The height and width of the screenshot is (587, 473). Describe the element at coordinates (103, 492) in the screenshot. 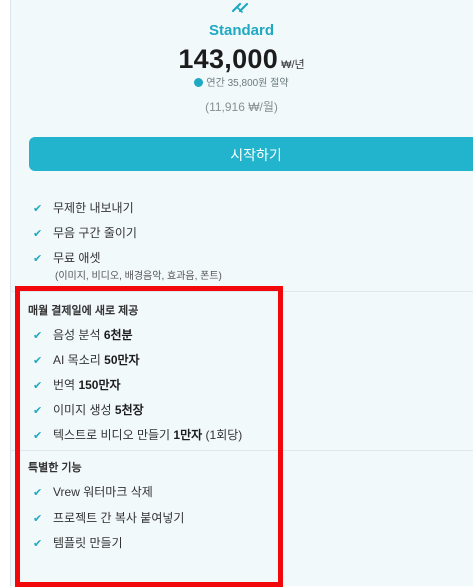

I see `item-label: Vrew 워터마크 삭제` at that location.